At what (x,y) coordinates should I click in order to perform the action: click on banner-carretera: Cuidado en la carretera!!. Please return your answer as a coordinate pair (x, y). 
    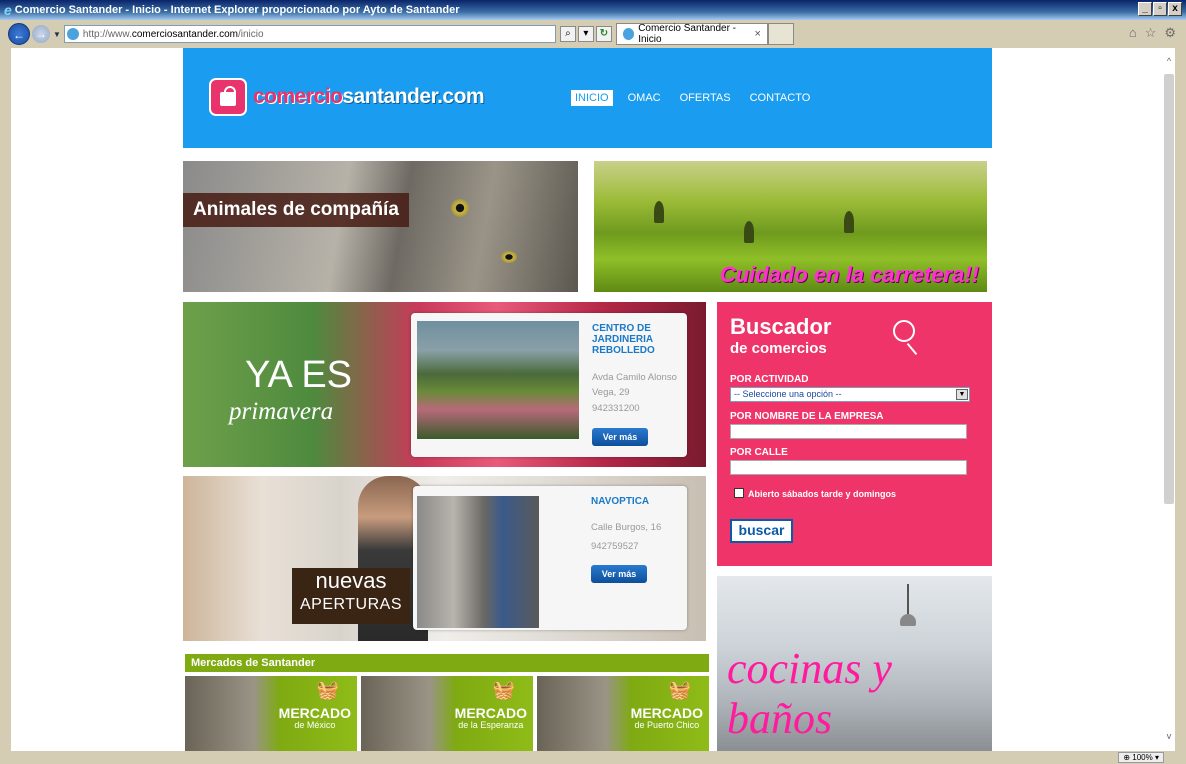
    Looking at the image, I should click on (790, 226).